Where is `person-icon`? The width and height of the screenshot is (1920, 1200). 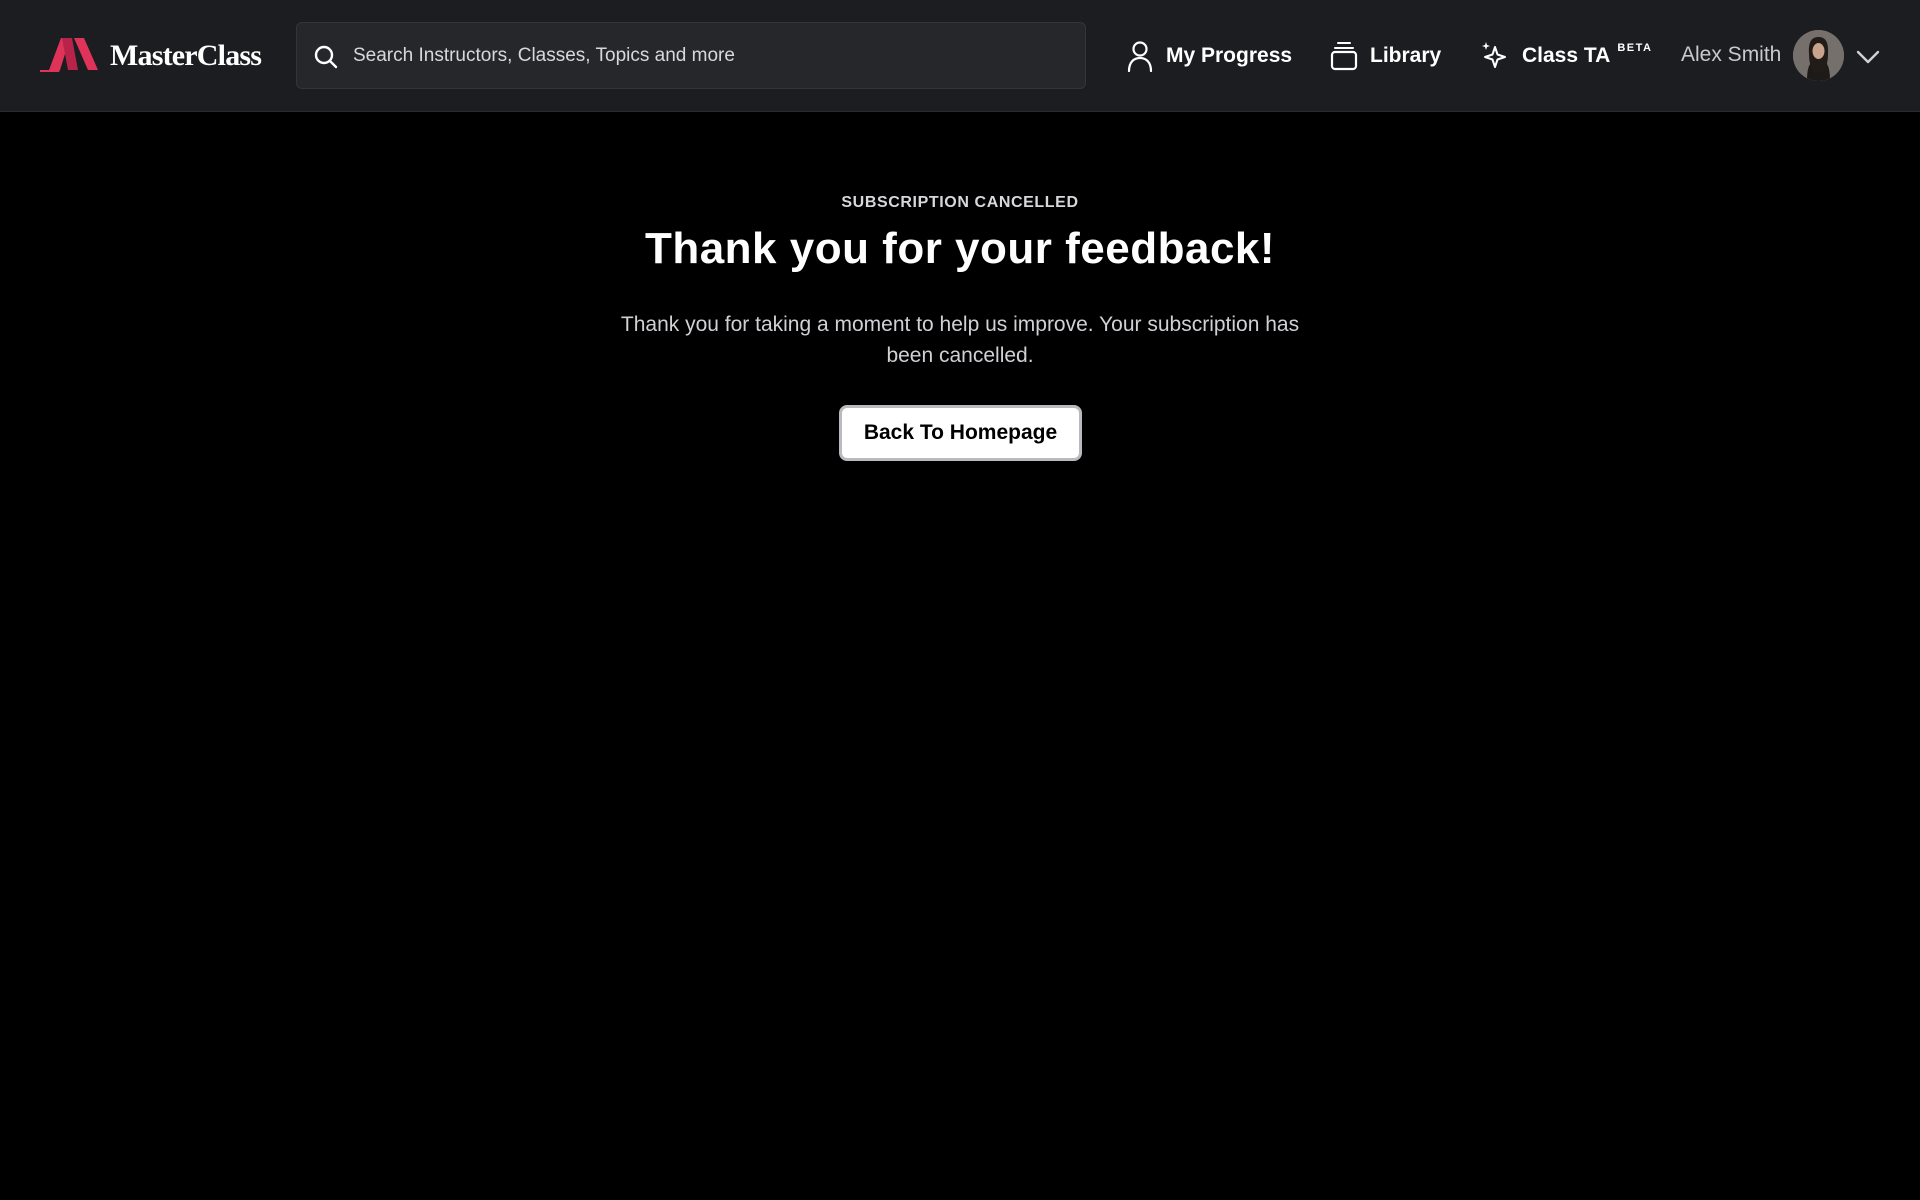 person-icon is located at coordinates (1140, 56).